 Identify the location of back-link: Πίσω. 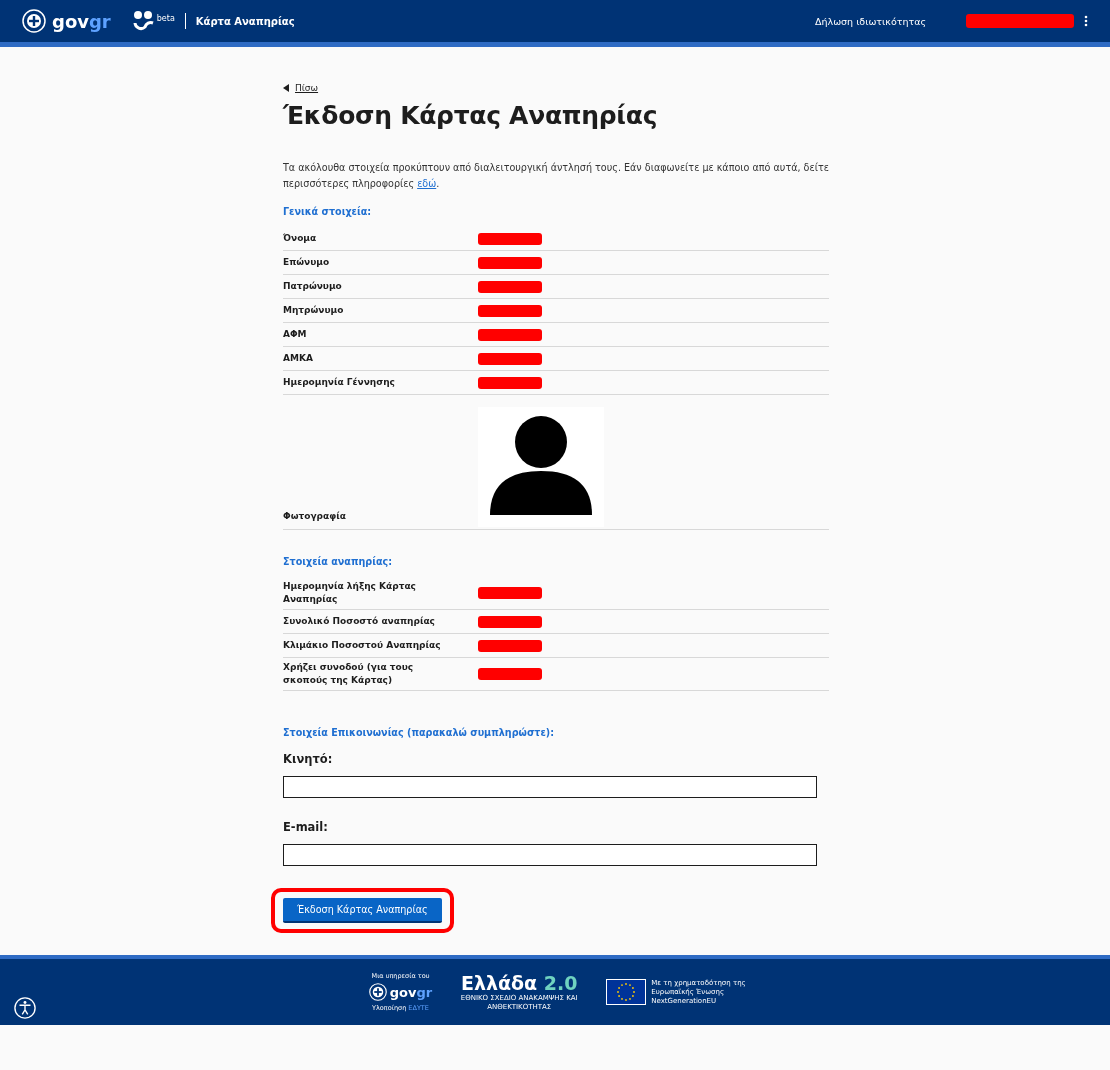
(307, 88).